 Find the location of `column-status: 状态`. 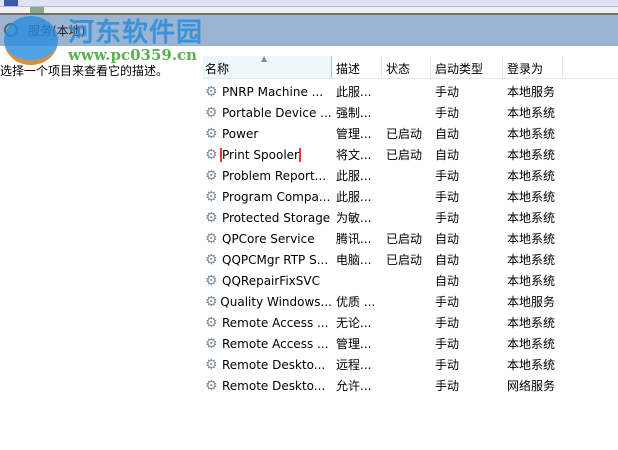

column-status: 状态 is located at coordinates (406, 67).